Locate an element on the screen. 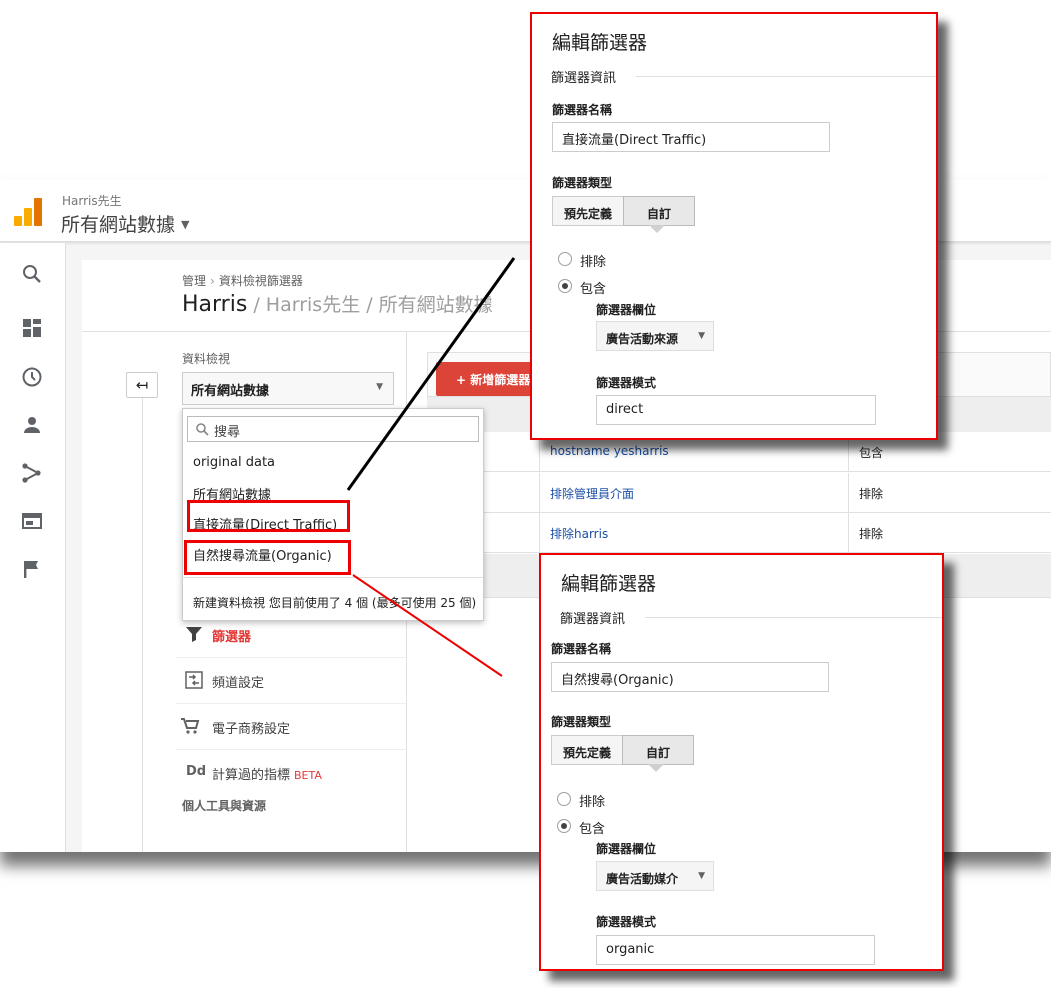 Image resolution: width=1051 pixels, height=988 pixels. callout-line-red is located at coordinates (427, 625).